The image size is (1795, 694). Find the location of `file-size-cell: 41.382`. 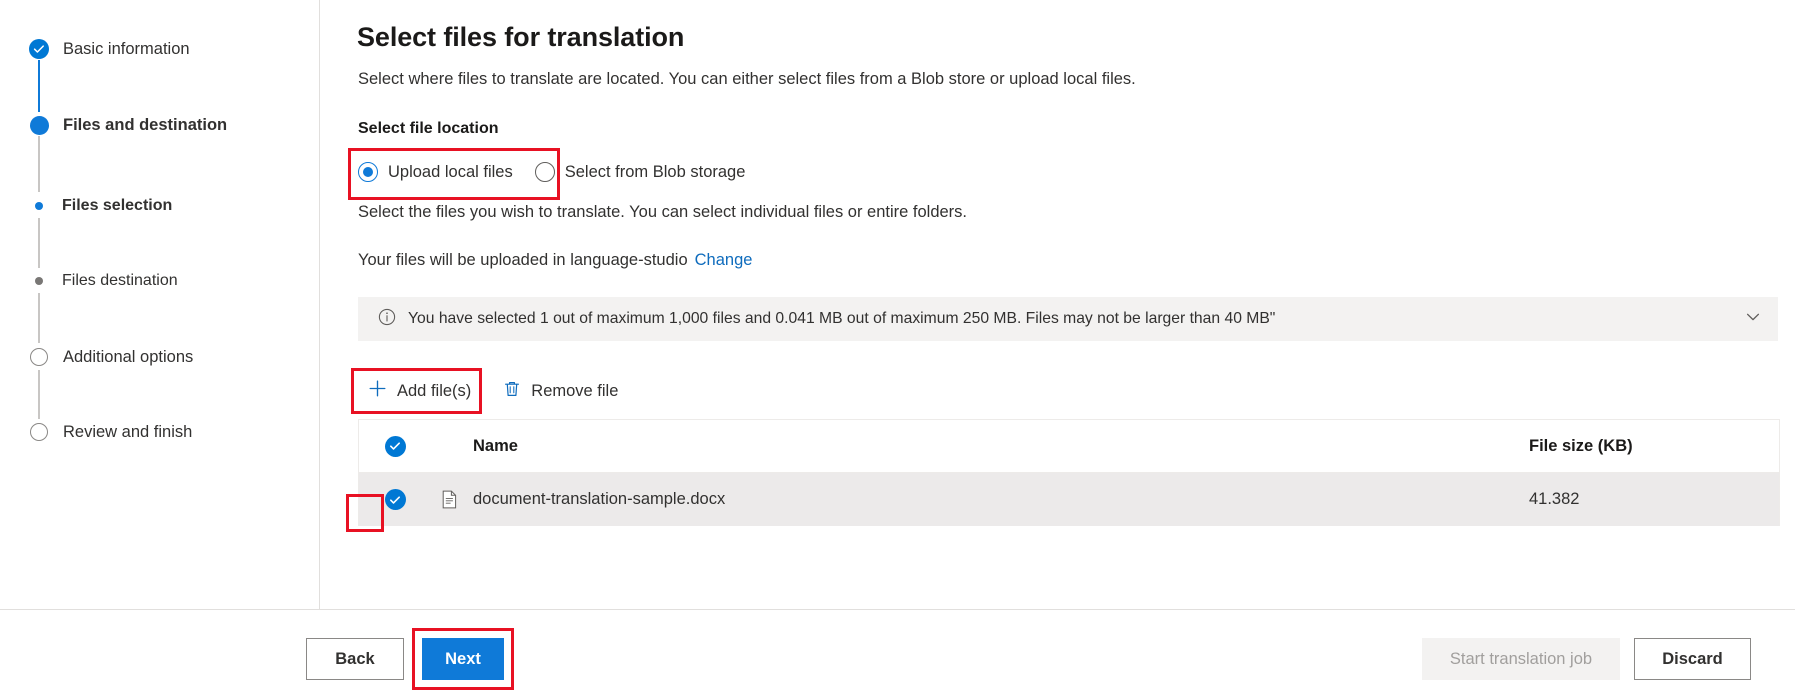

file-size-cell: 41.382 is located at coordinates (1554, 499).